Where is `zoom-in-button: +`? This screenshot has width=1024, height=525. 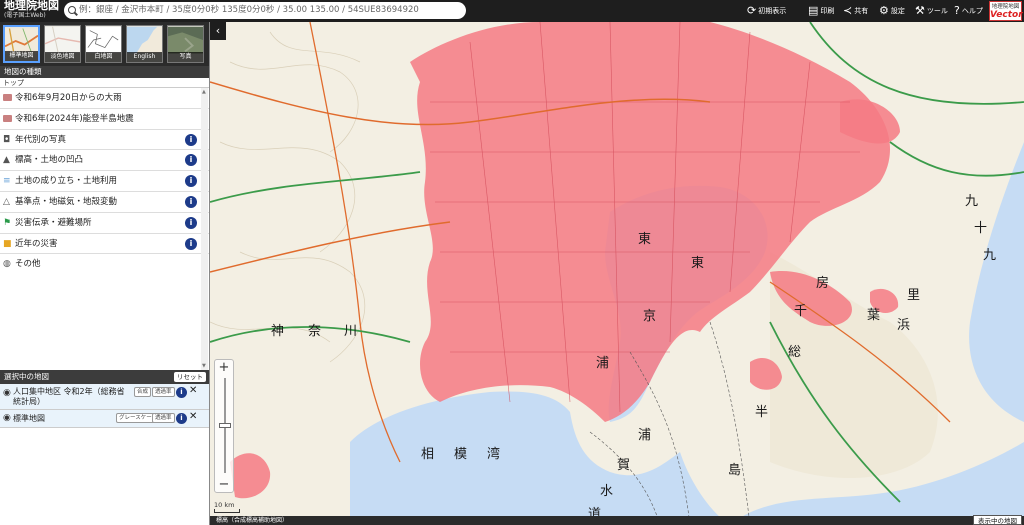
zoom-in-button: + is located at coordinates (224, 367).